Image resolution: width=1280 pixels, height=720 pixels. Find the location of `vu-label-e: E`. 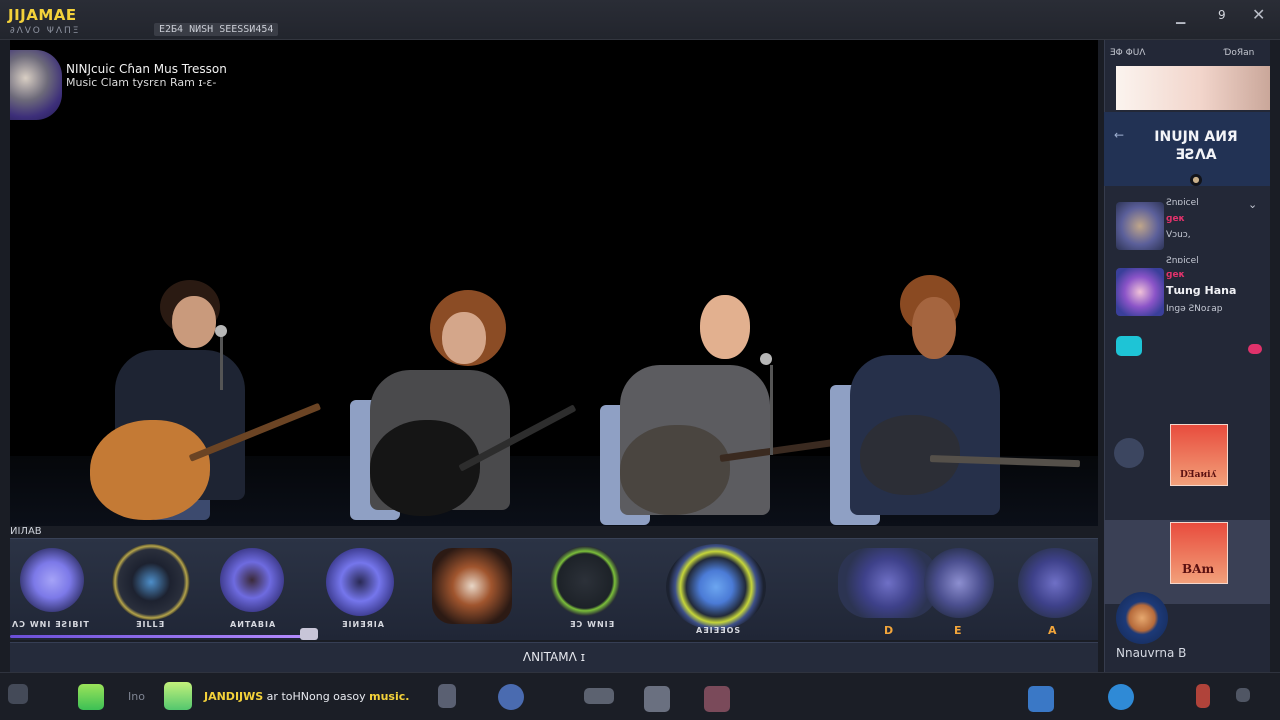

vu-label-e: E is located at coordinates (958, 630).